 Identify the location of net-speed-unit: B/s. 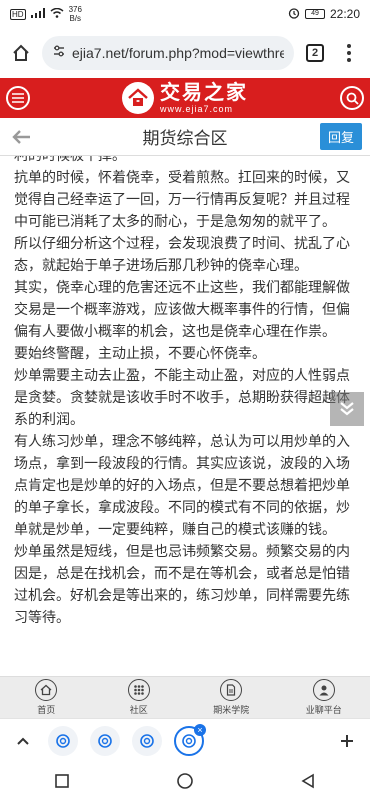
(75, 18).